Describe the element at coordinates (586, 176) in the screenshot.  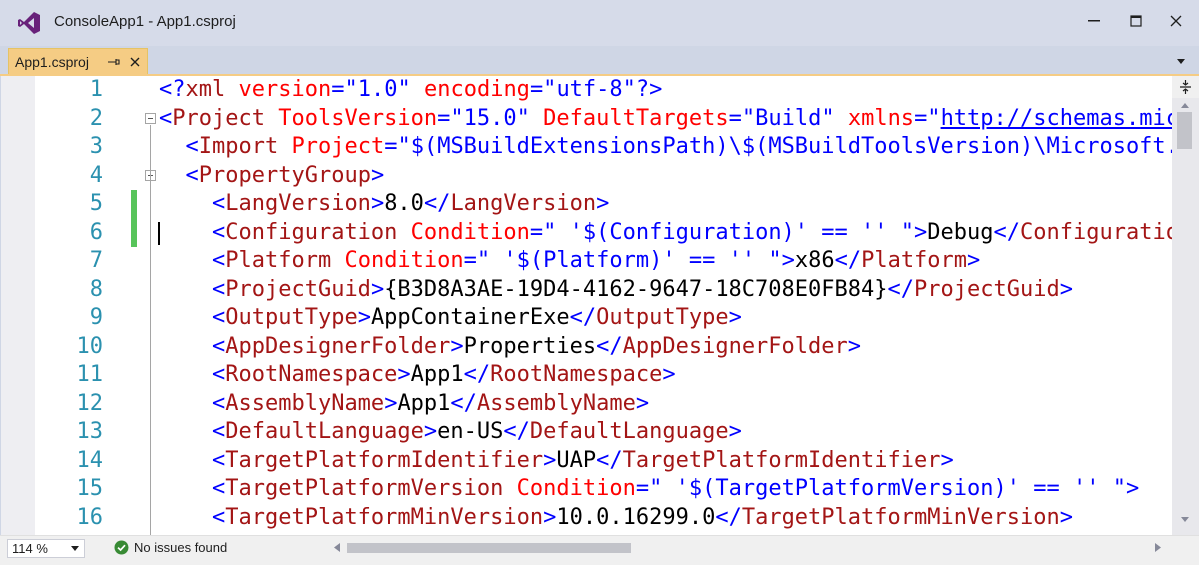
I see `code-line: 4 <PropertyGroup>` at that location.